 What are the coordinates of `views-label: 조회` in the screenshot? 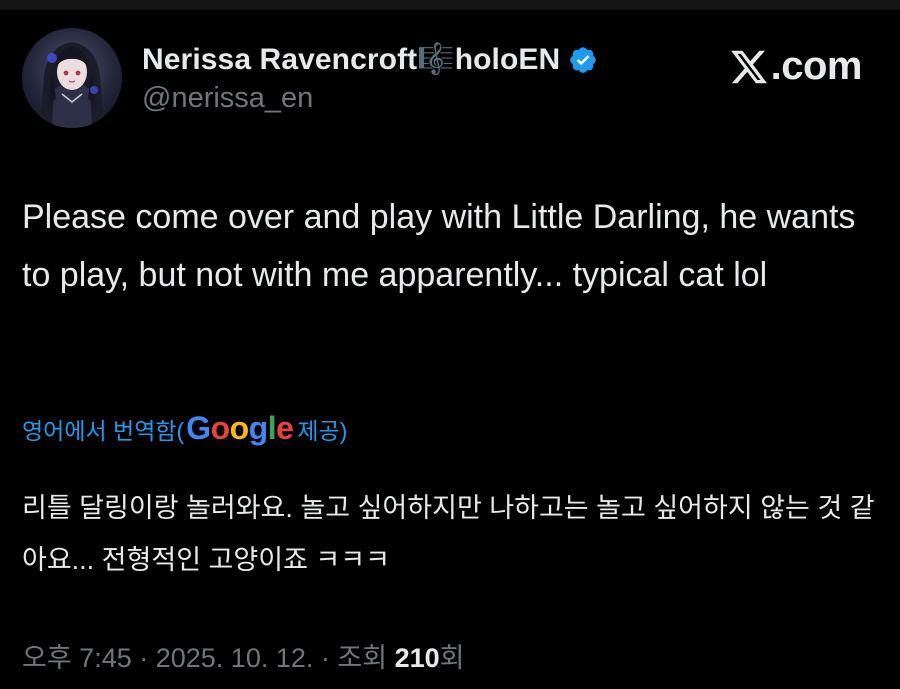 It's located at (366, 658).